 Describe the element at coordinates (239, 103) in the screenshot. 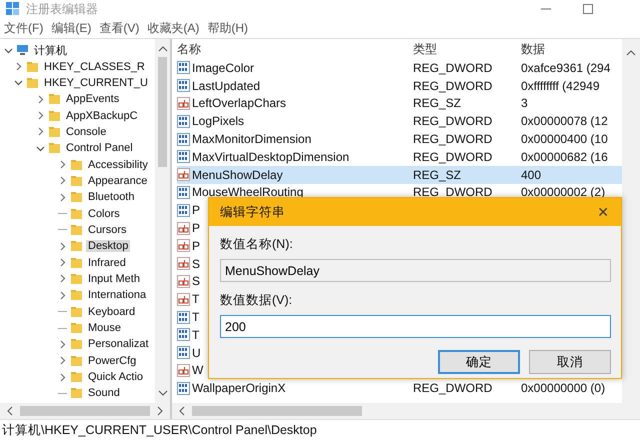

I see `value-name: LeftOverlapChars` at that location.